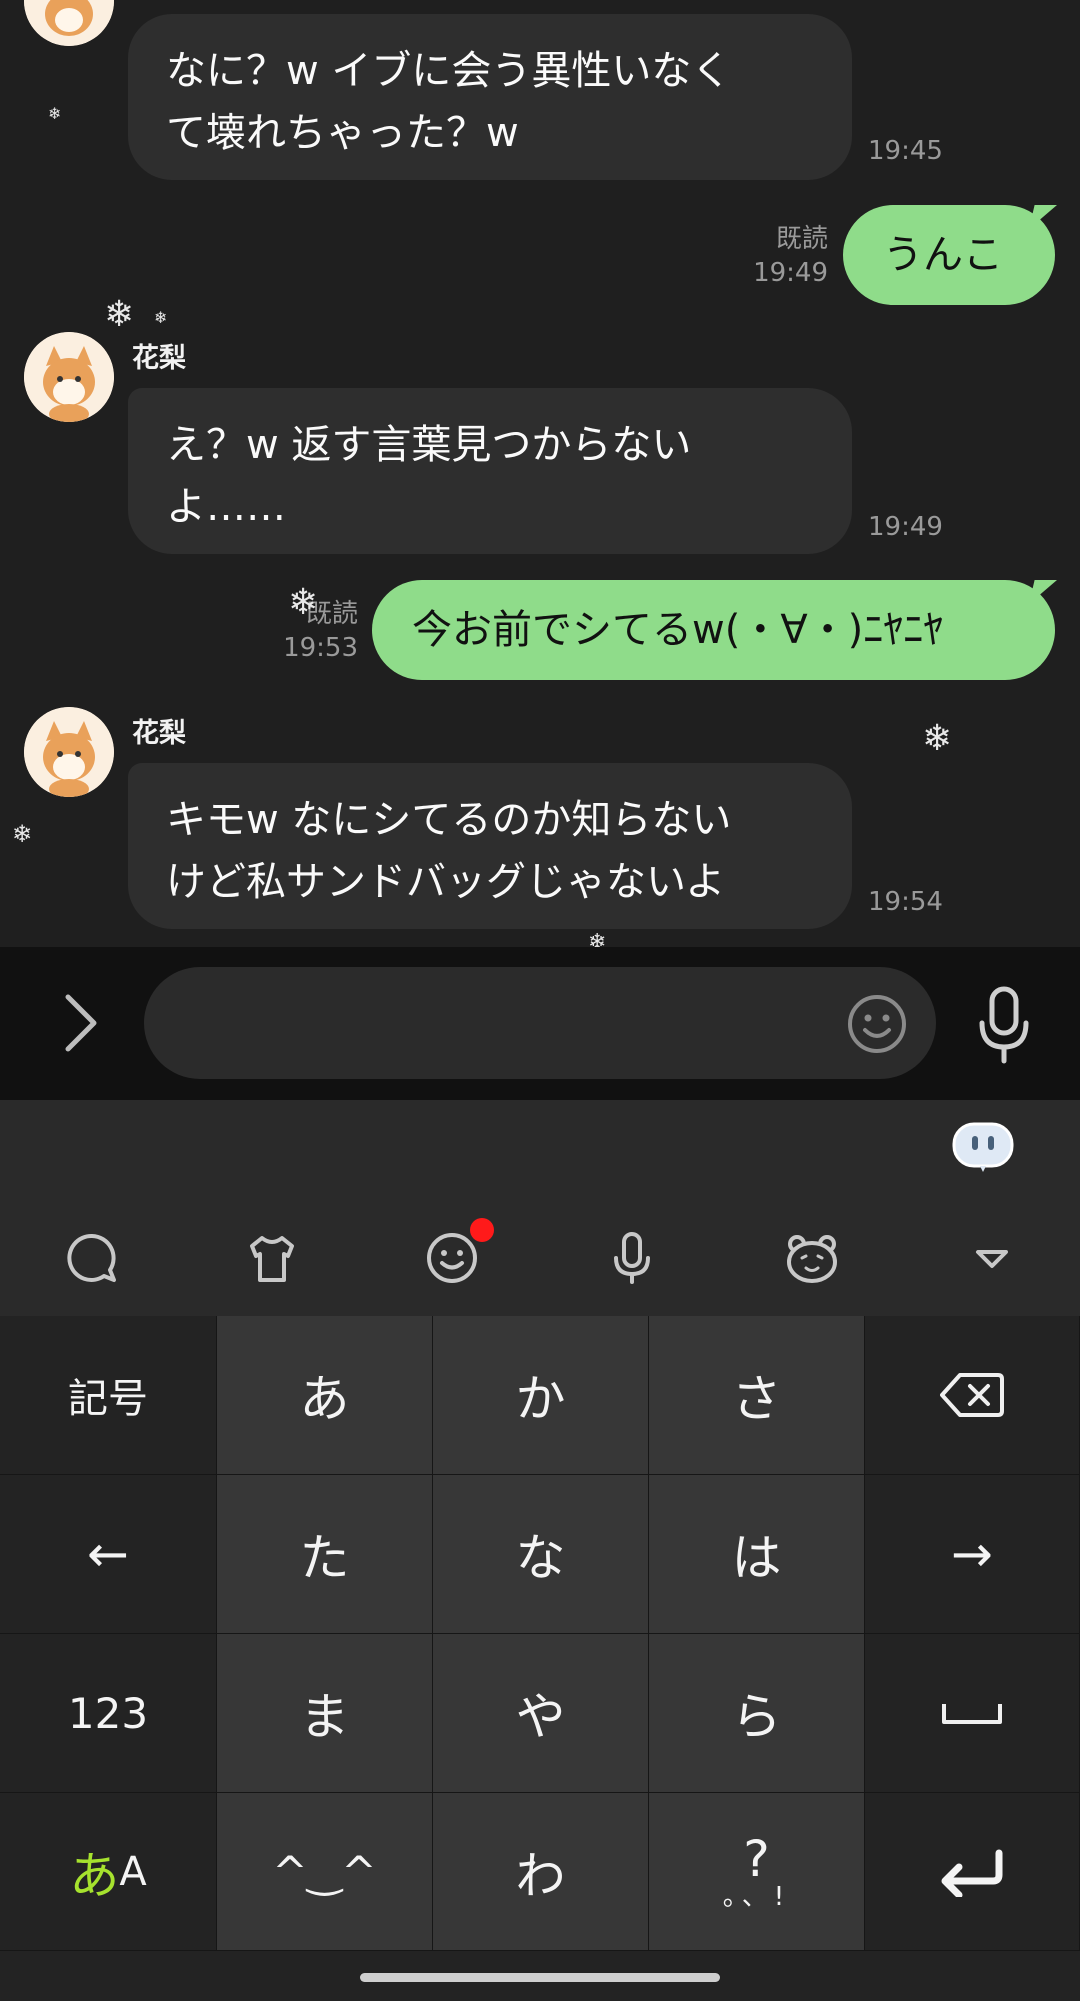  Describe the element at coordinates (446, 882) in the screenshot. I see `message-text: けど私サンドバッグじゃないよ` at that location.